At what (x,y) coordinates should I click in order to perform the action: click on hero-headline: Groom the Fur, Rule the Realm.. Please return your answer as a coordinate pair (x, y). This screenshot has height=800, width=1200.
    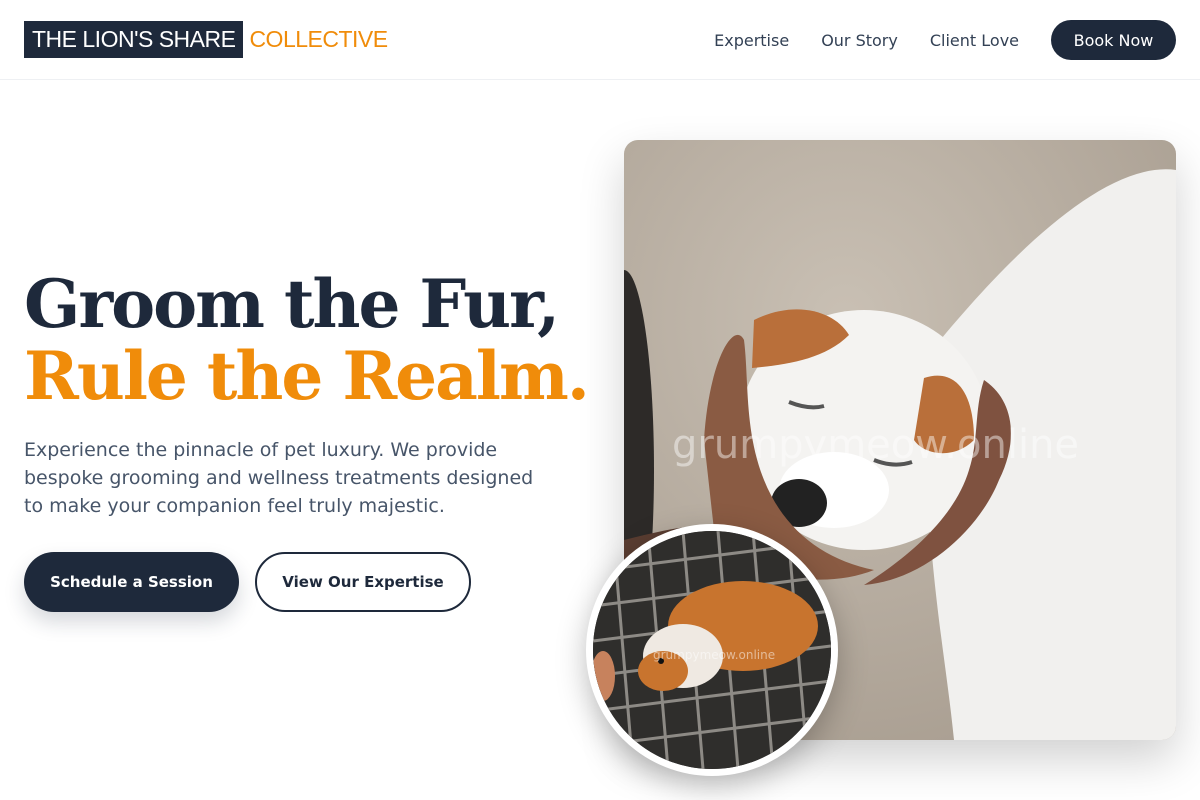
    Looking at the image, I should click on (307, 340).